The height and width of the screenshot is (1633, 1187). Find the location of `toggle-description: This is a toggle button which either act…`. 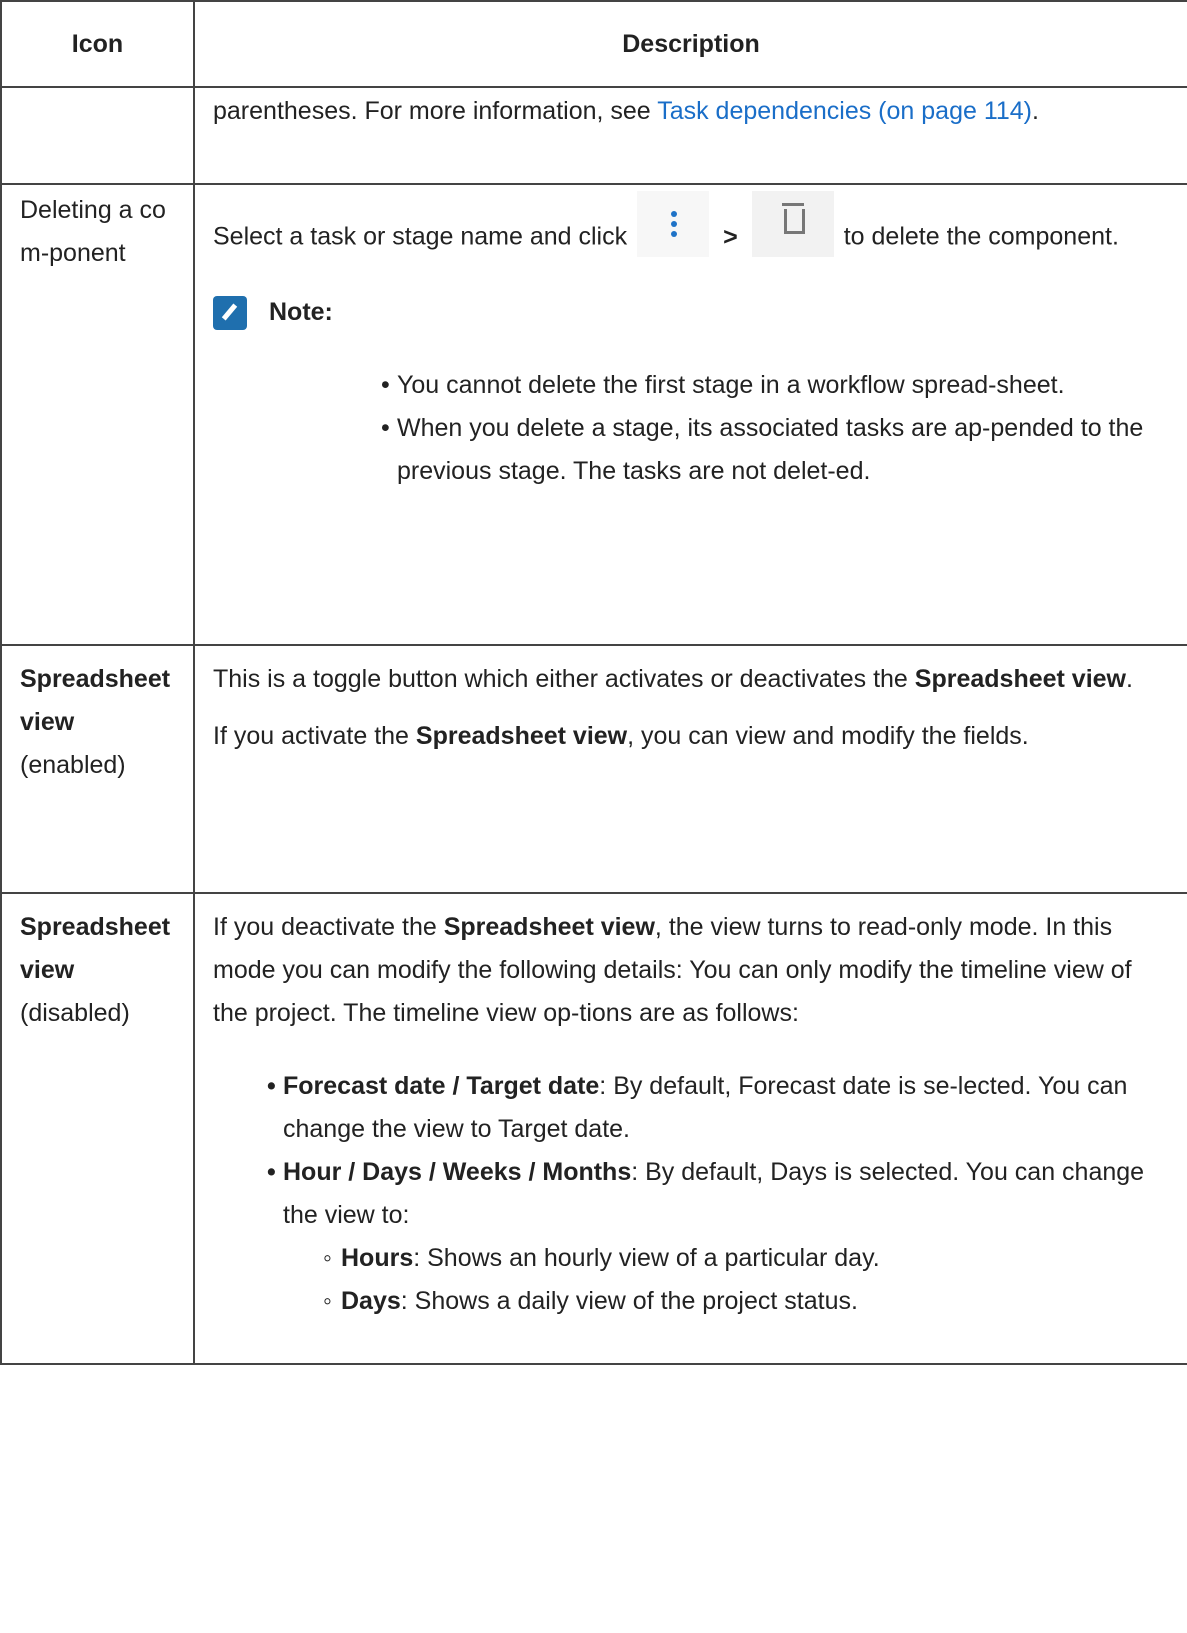

toggle-description: This is a toggle button which either act… is located at coordinates (690, 679).